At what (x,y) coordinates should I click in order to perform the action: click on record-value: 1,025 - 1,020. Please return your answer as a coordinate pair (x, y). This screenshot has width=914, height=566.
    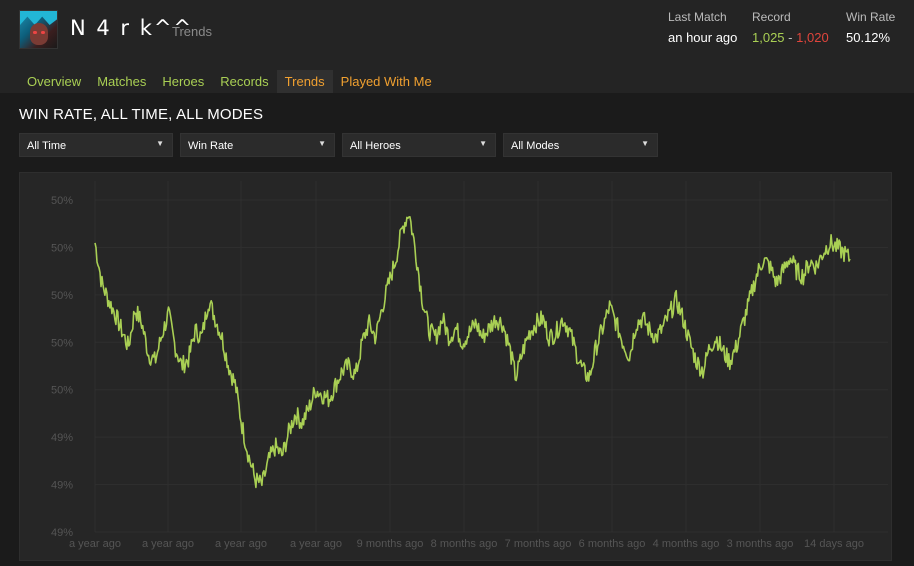
    Looking at the image, I should click on (790, 37).